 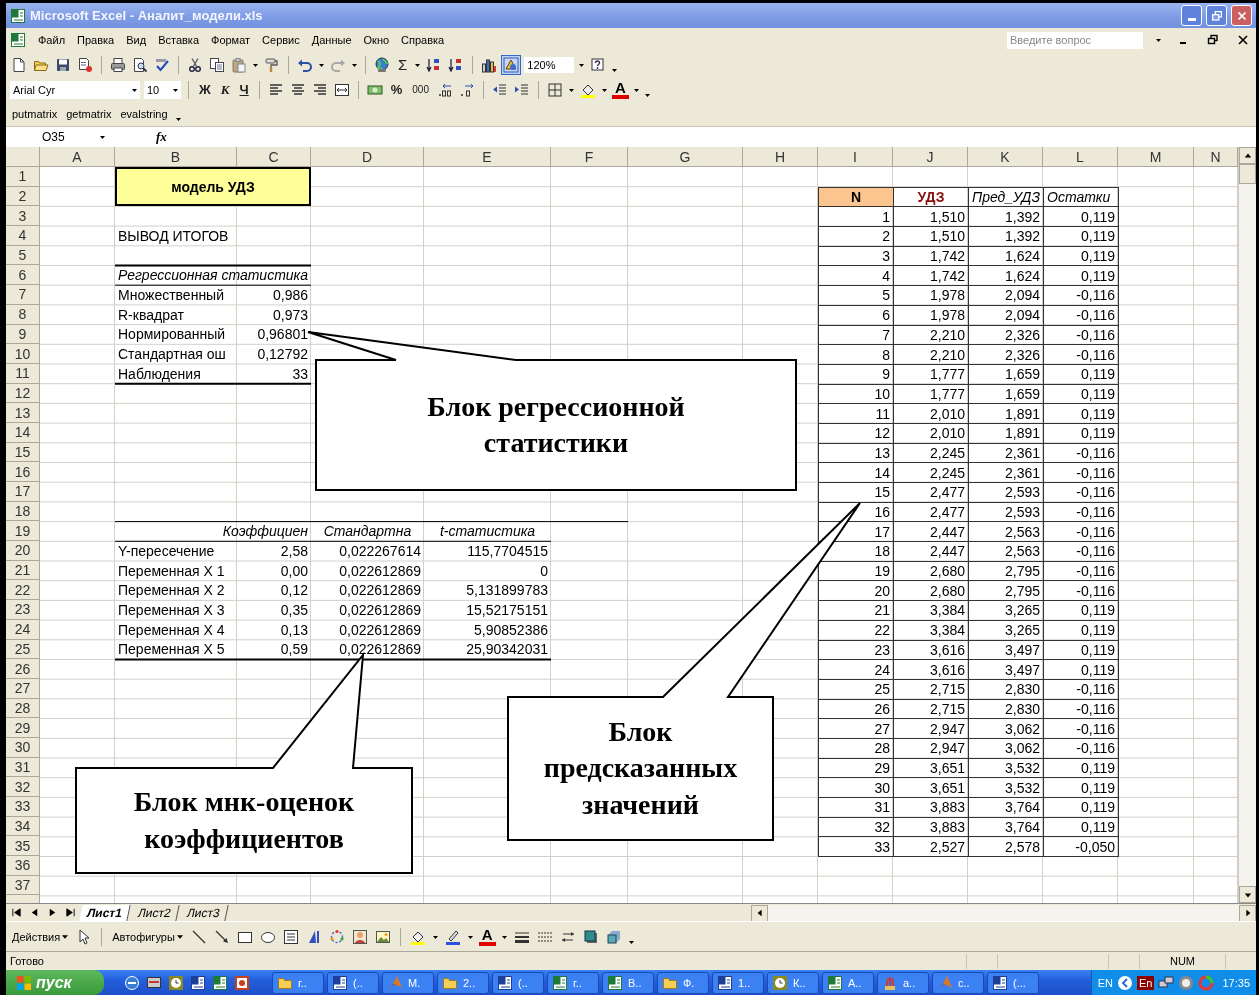 What do you see at coordinates (281, 40) in the screenshot?
I see `menu-item: Сервис` at bounding box center [281, 40].